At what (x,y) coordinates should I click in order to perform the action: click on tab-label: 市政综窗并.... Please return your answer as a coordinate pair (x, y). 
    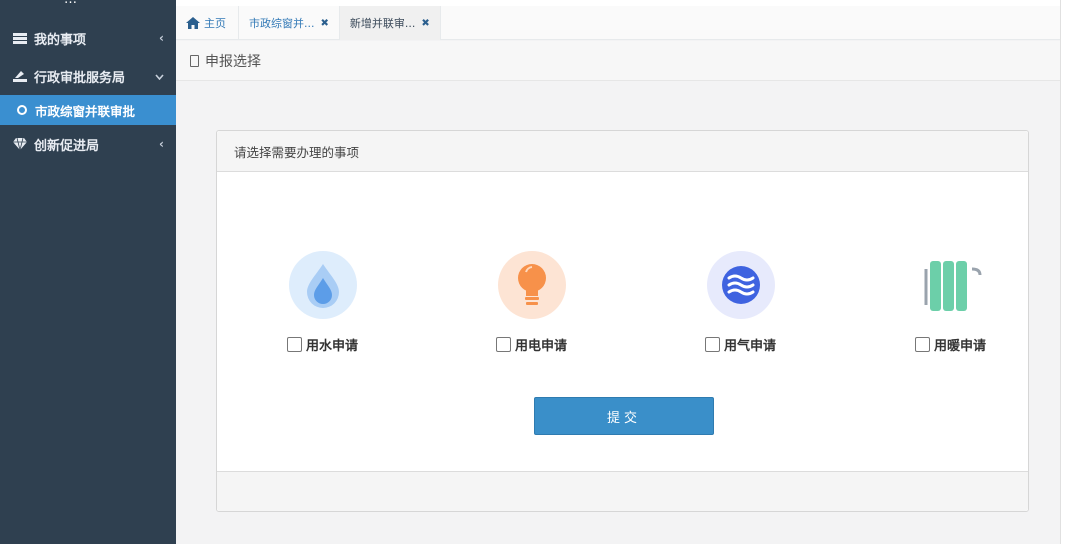
    Looking at the image, I should click on (282, 23).